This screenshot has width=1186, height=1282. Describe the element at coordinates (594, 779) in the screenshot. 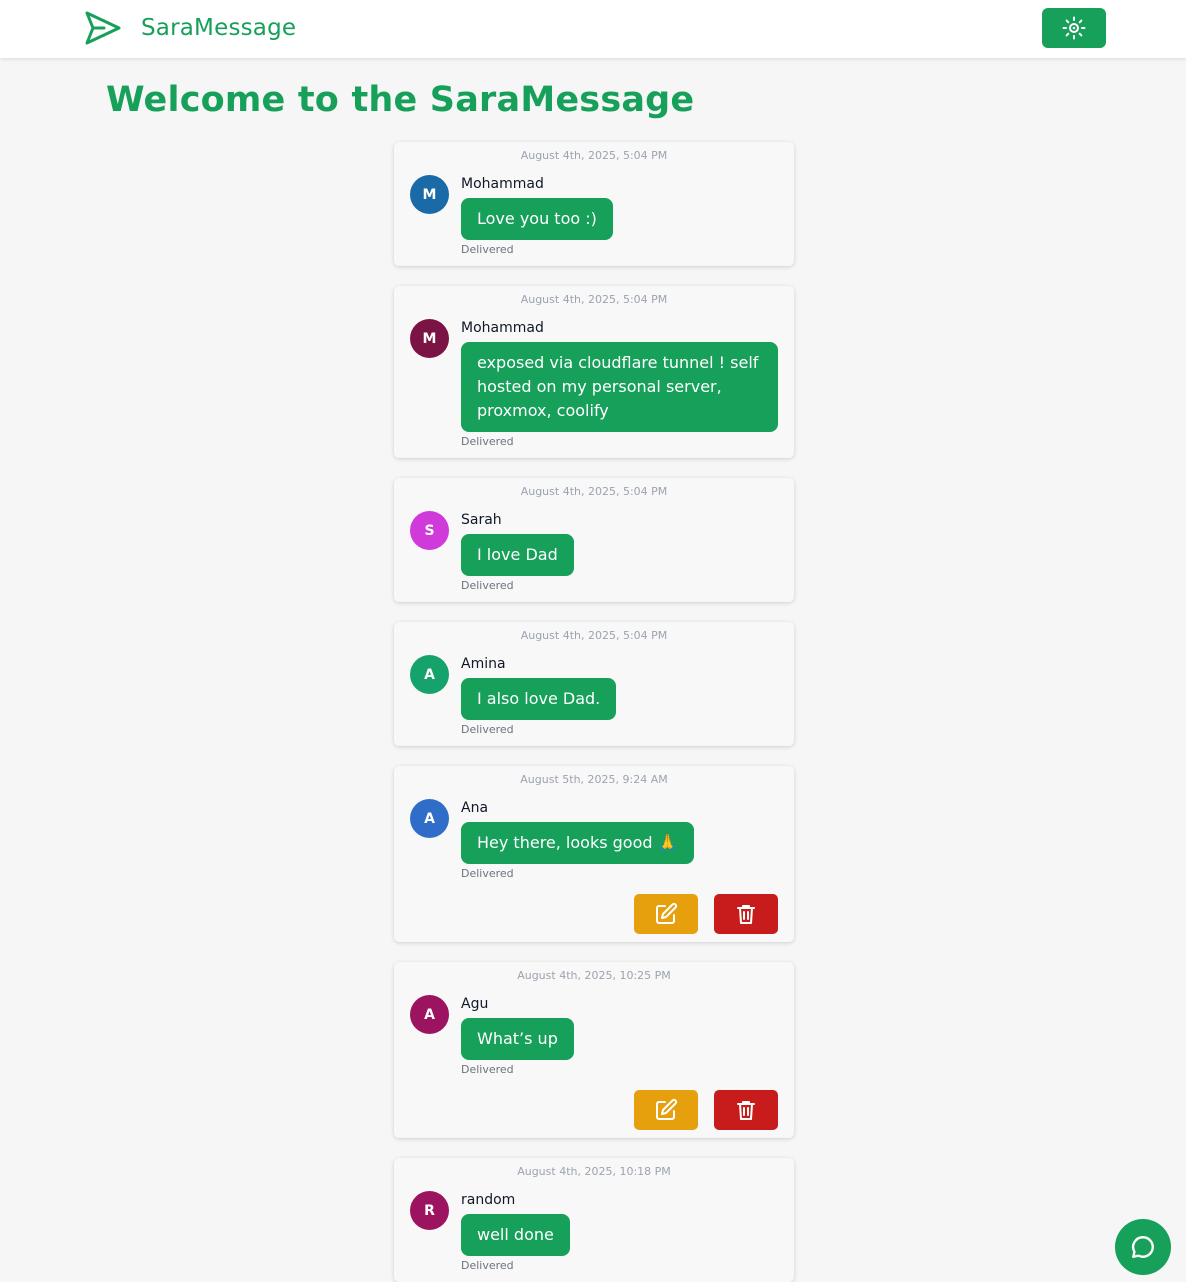

I see `message-timestamp: August 5th, 2025, 9:24 AM` at that location.